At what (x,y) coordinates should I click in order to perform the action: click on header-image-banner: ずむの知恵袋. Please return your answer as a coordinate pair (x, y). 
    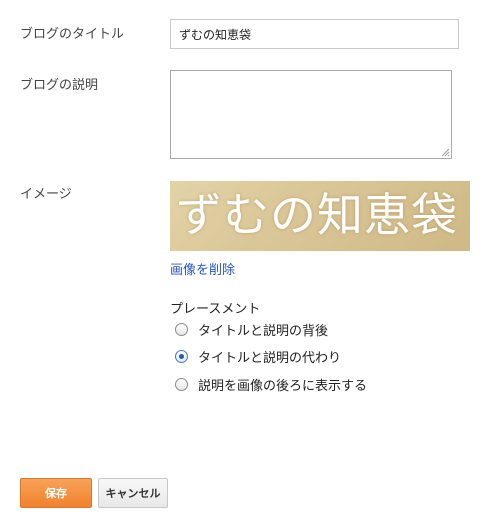
    Looking at the image, I should click on (320, 216).